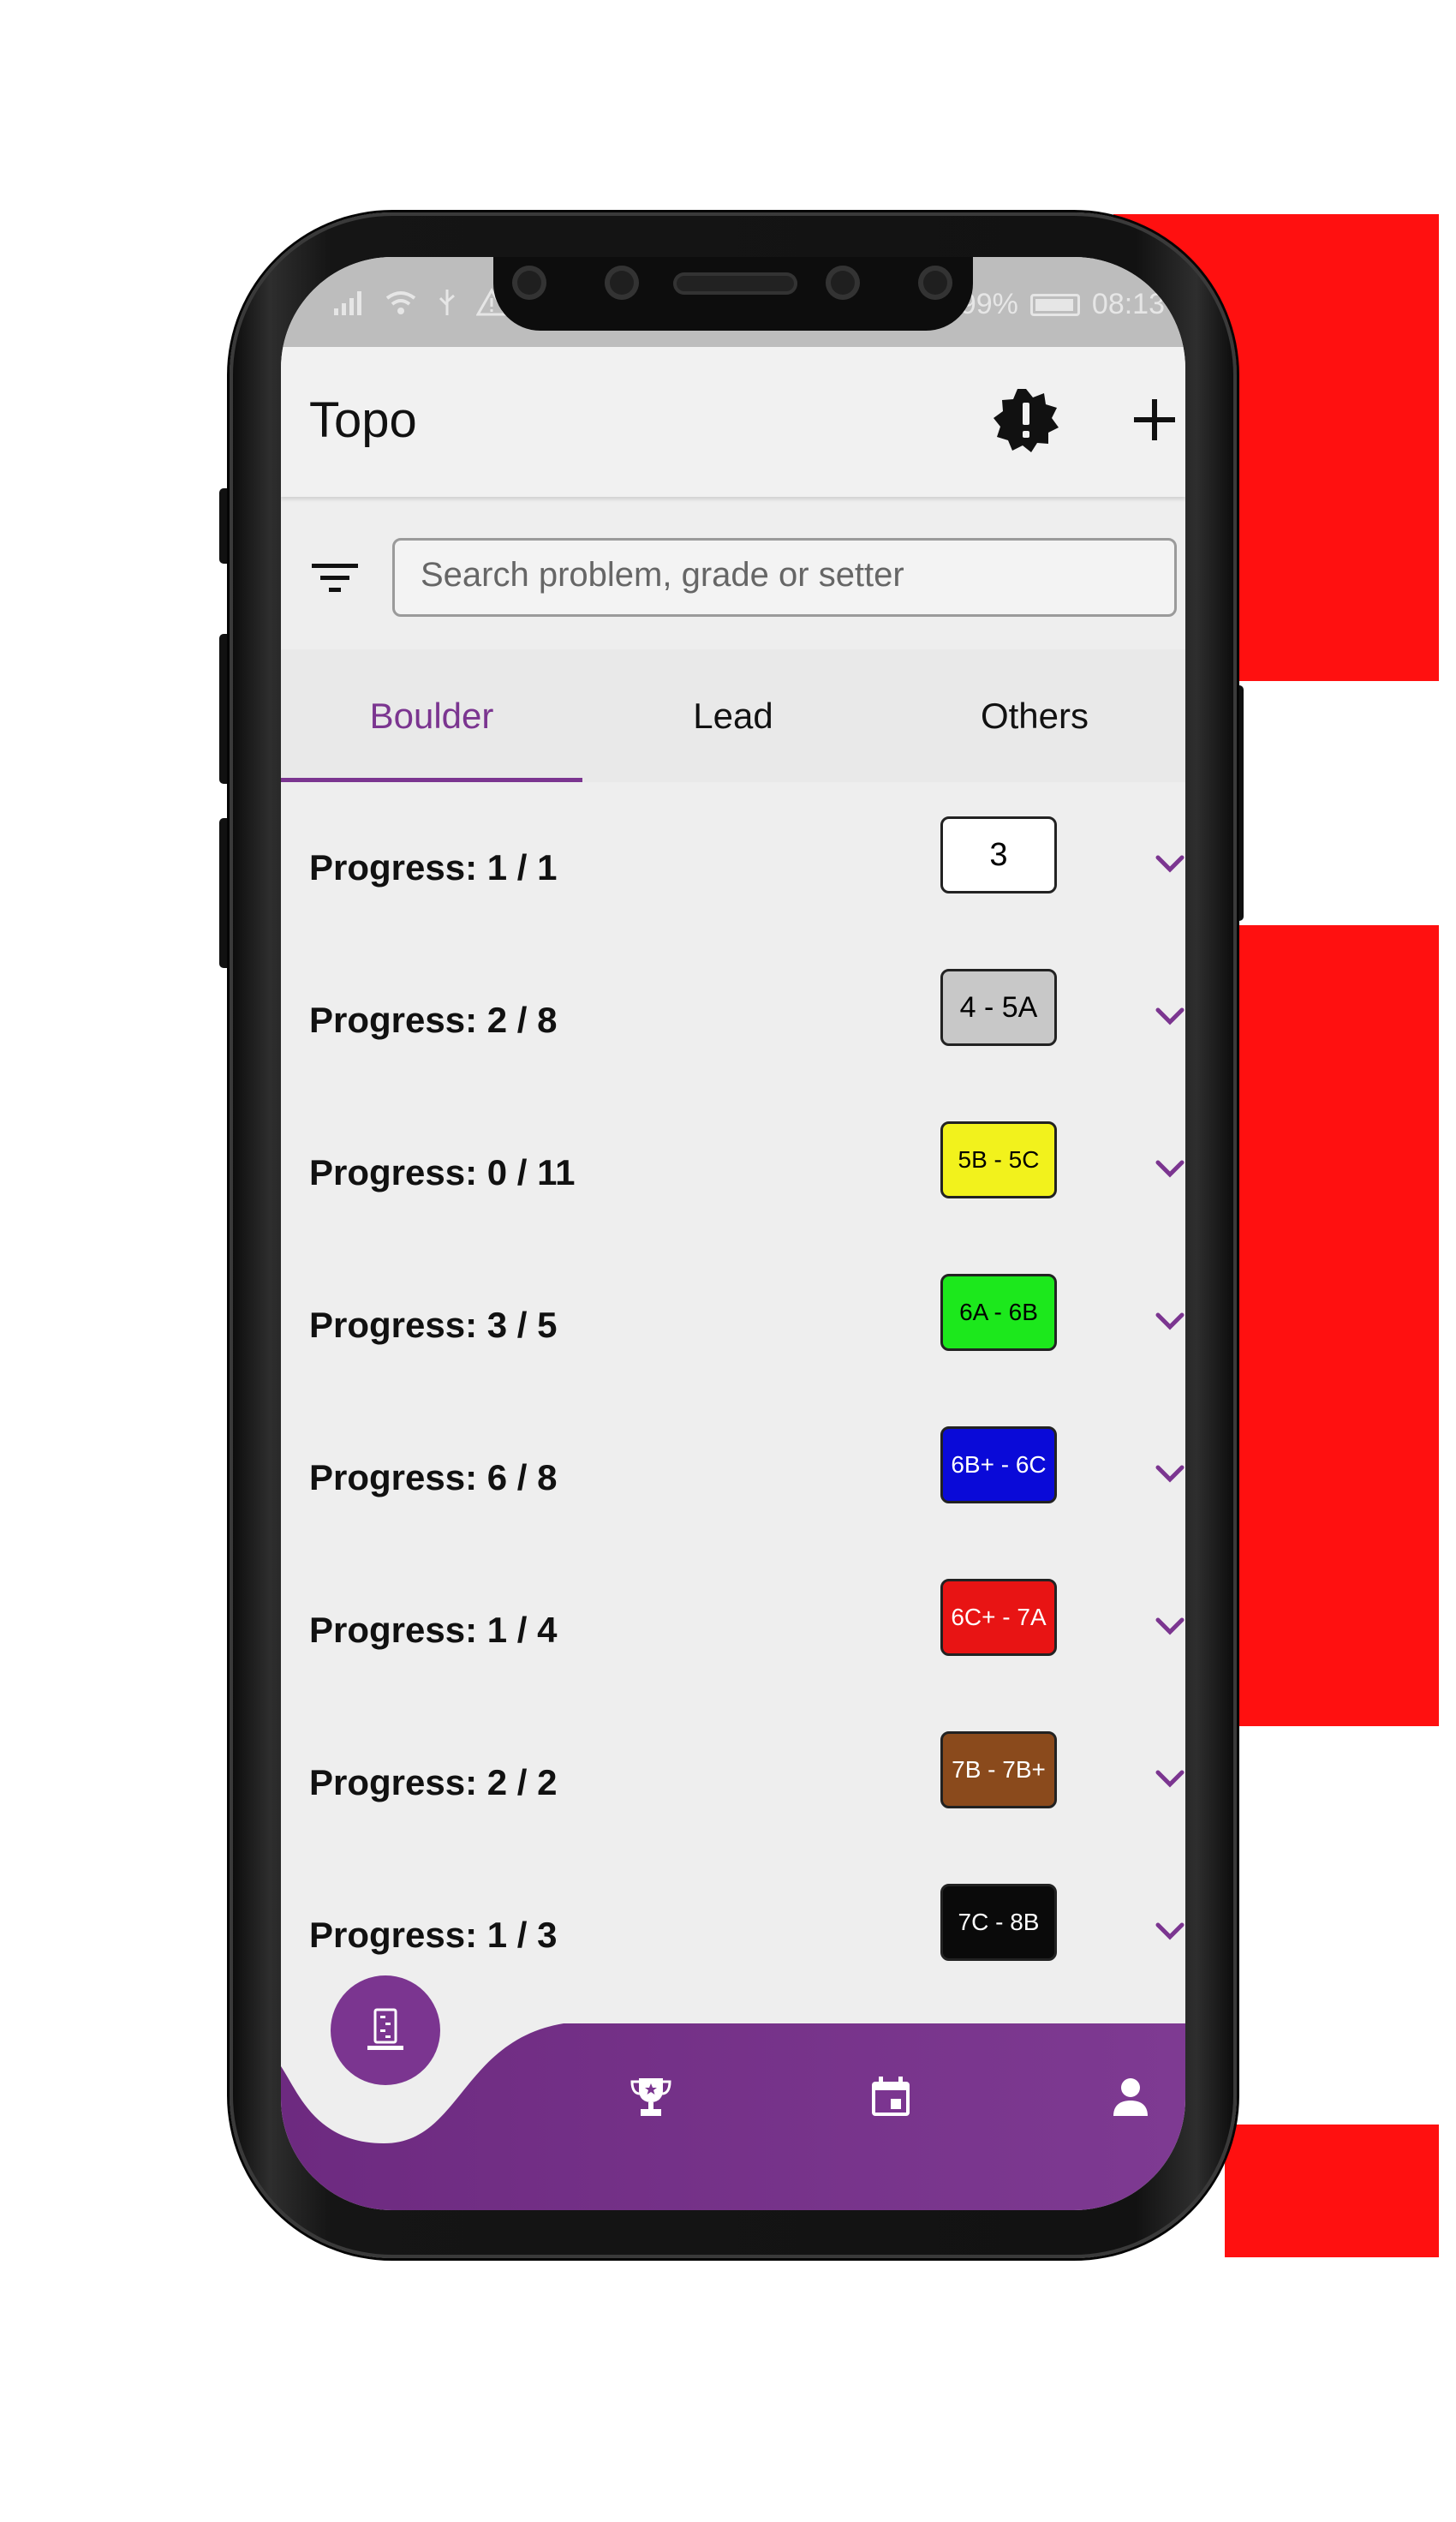 The height and width of the screenshot is (2522, 1456). I want to click on nav-calendar-button, so click(890, 2097).